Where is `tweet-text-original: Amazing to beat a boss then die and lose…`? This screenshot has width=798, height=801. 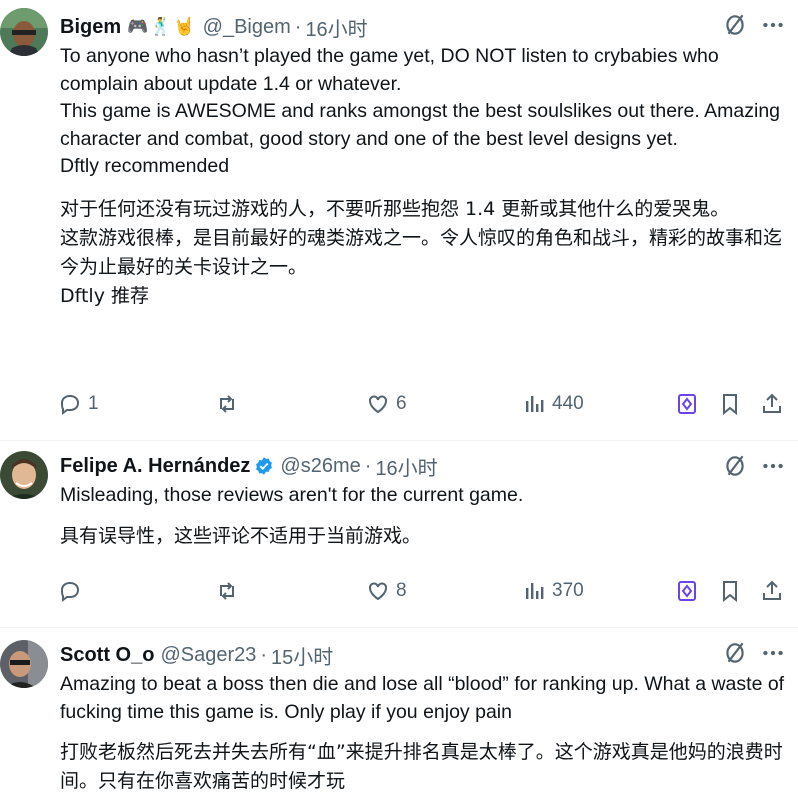 tweet-text-original: Amazing to beat a boss then die and lose… is located at coordinates (425, 698).